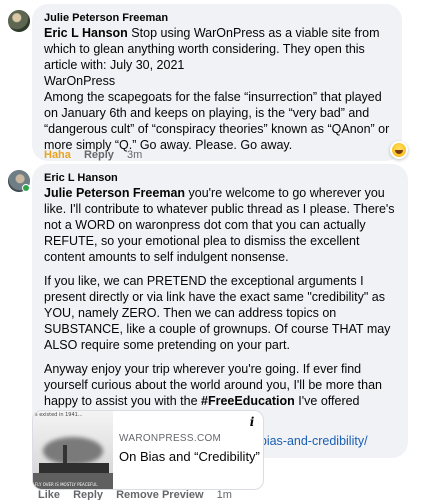  I want to click on avatar, so click(19, 21).